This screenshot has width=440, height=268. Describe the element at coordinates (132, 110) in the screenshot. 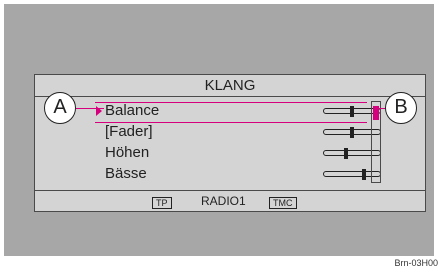

I see `menu-item-label: Balance` at that location.